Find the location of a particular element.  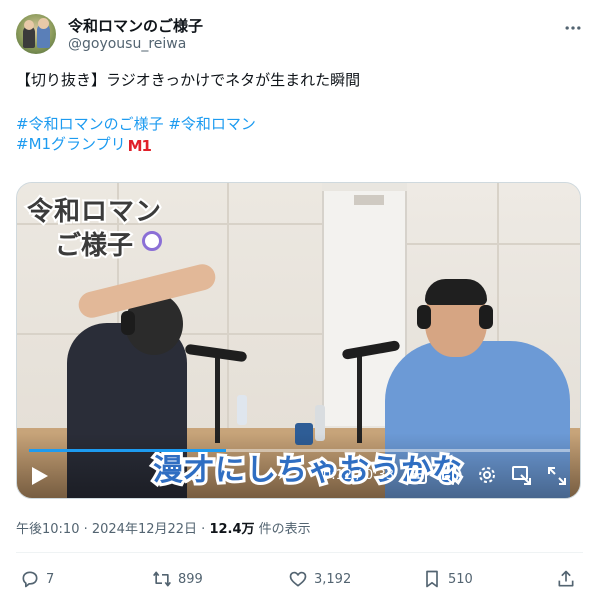

gear-icon is located at coordinates (487, 475).